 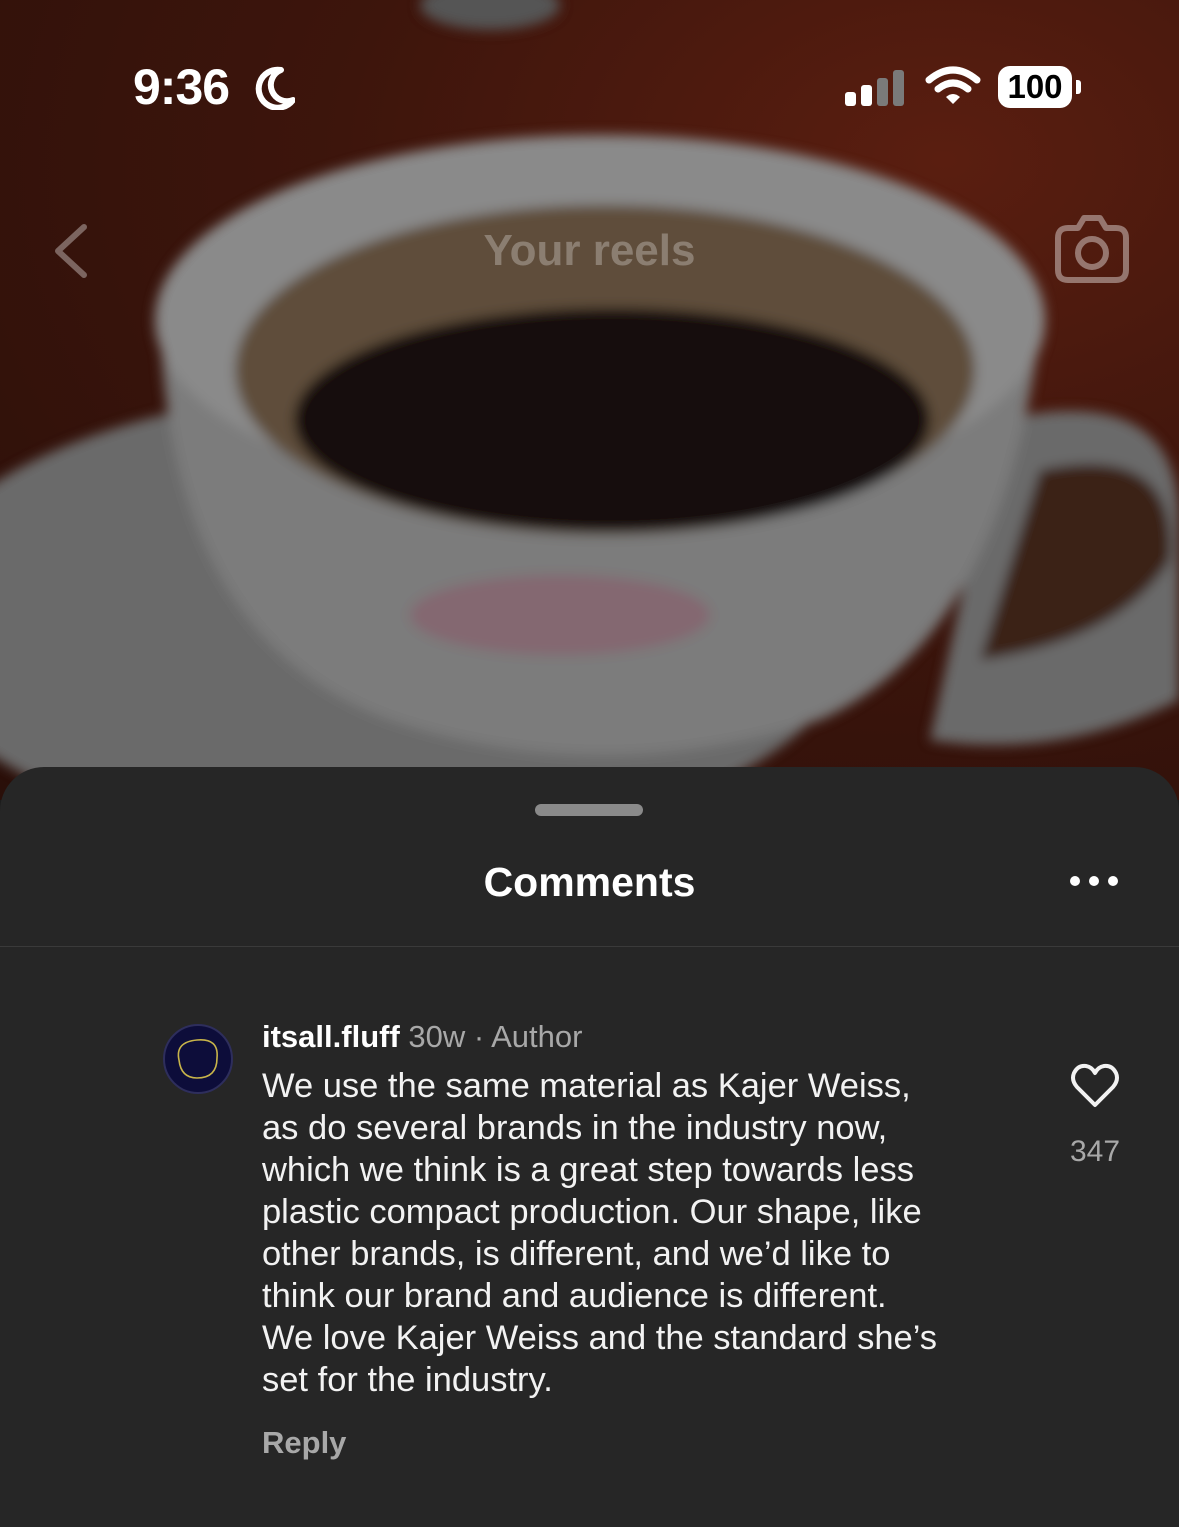 What do you see at coordinates (589, 810) in the screenshot?
I see `sheet-drag-handle` at bounding box center [589, 810].